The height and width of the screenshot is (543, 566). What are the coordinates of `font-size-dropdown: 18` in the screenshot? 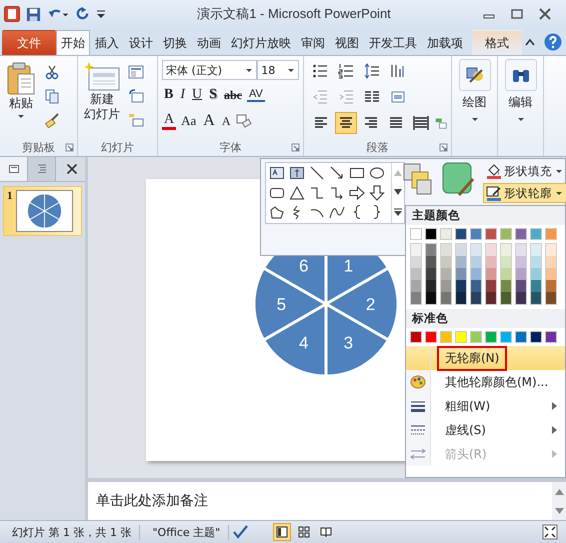 It's located at (278, 70).